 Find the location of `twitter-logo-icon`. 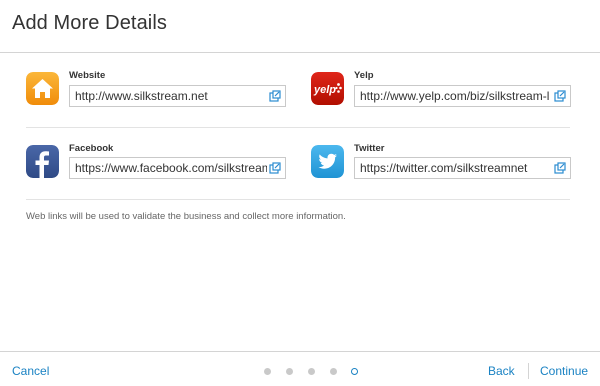

twitter-logo-icon is located at coordinates (327, 161).